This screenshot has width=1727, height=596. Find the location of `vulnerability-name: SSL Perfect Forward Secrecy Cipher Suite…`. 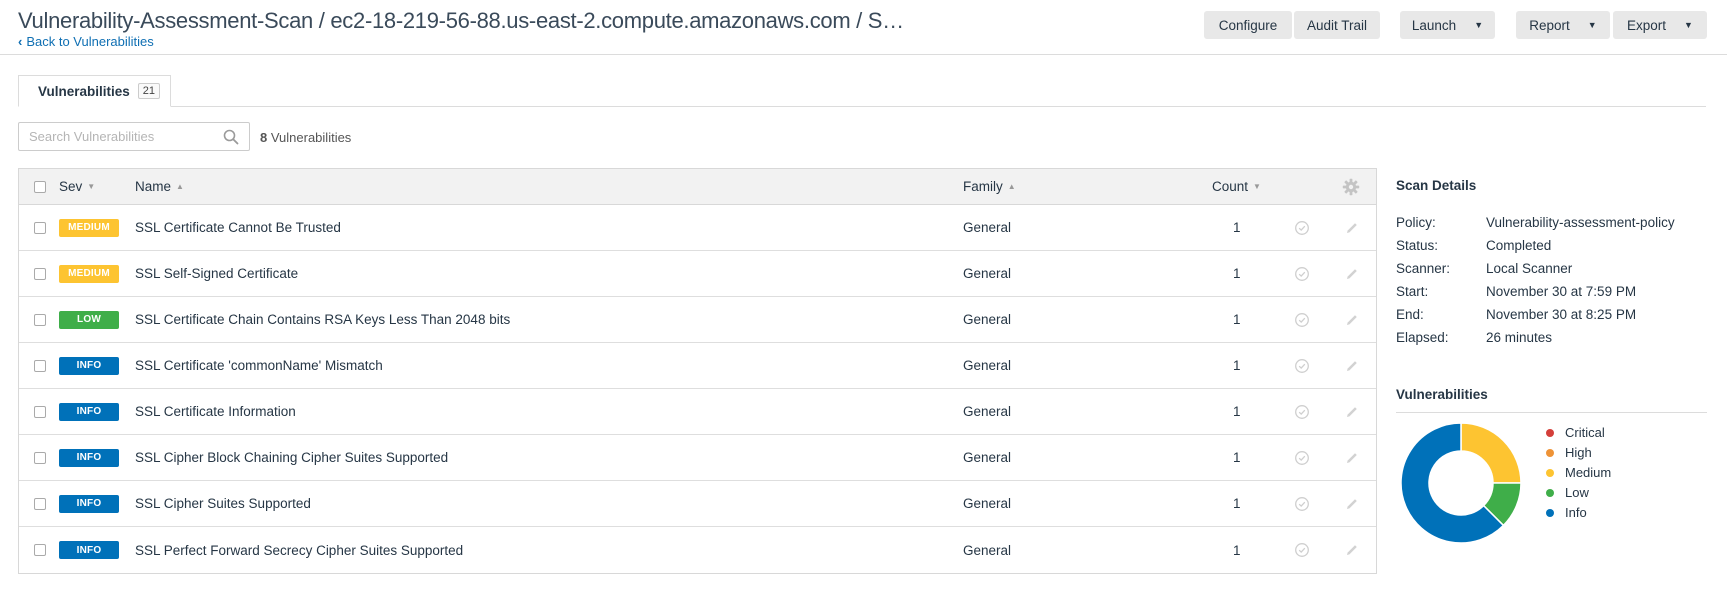

vulnerability-name: SSL Perfect Forward Secrecy Cipher Suite… is located at coordinates (299, 550).